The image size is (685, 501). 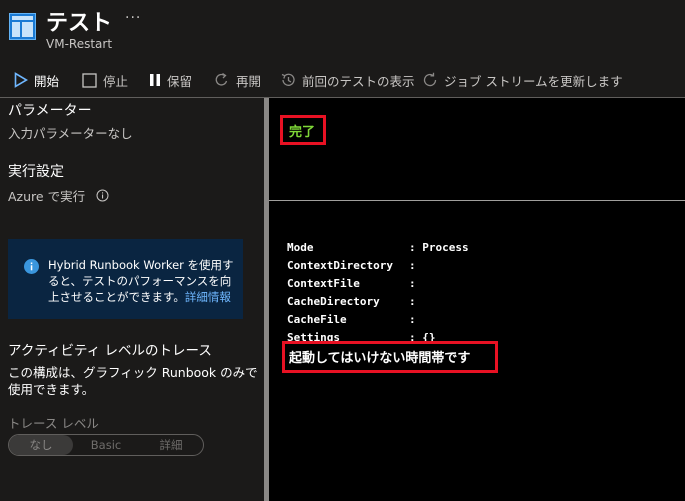 I want to click on command-bar: 開始 停止 保留 再開 前回のテストの表示 ジョブ ストリームを更新します, so click(x=342, y=79).